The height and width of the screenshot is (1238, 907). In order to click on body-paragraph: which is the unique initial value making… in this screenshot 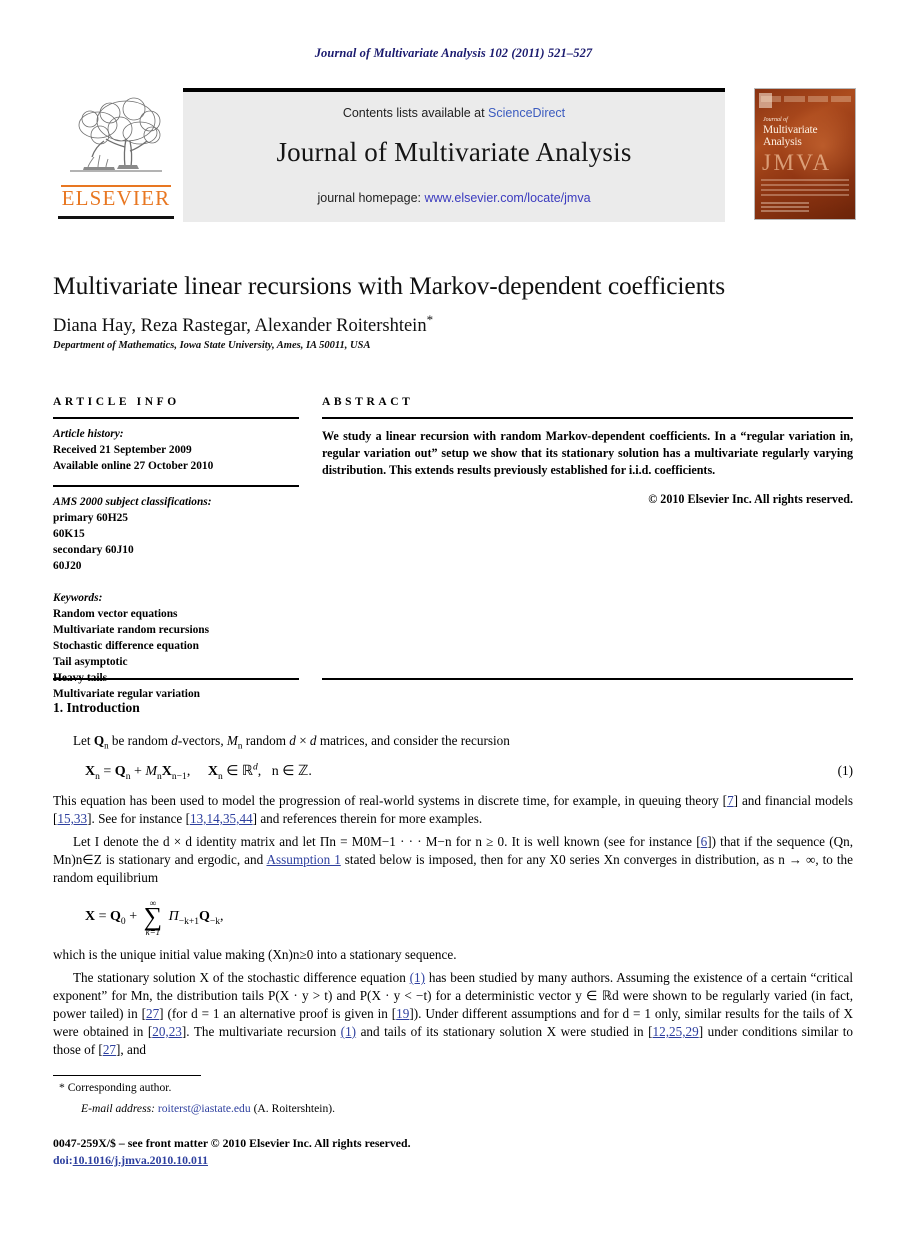, I will do `click(255, 955)`.